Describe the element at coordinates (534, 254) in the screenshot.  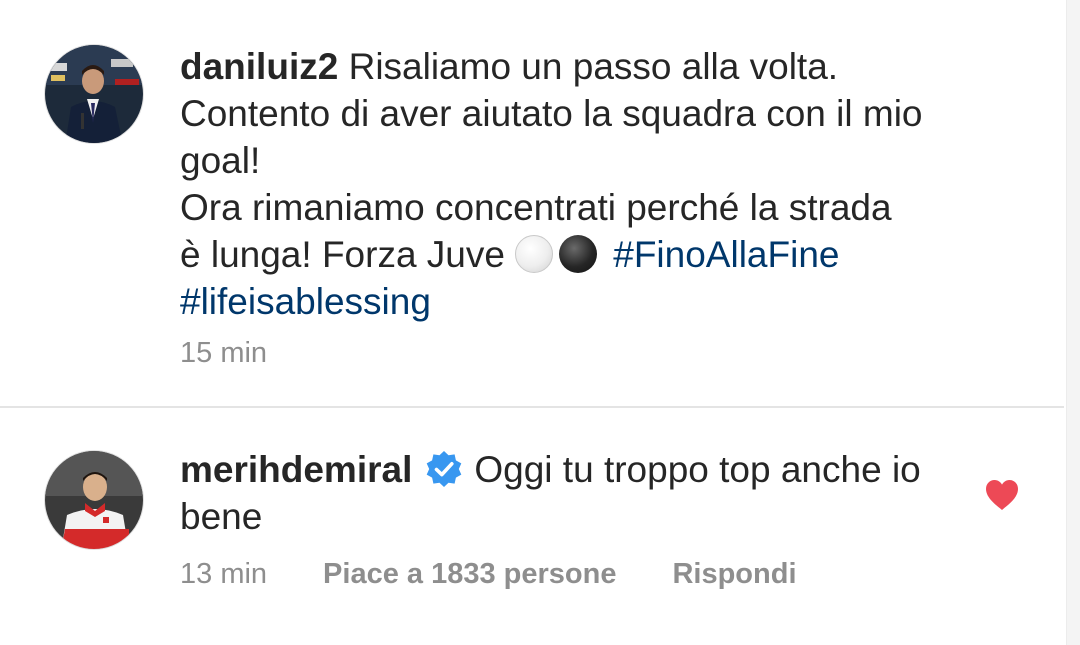
I see `white-circle-emoji-icon` at that location.